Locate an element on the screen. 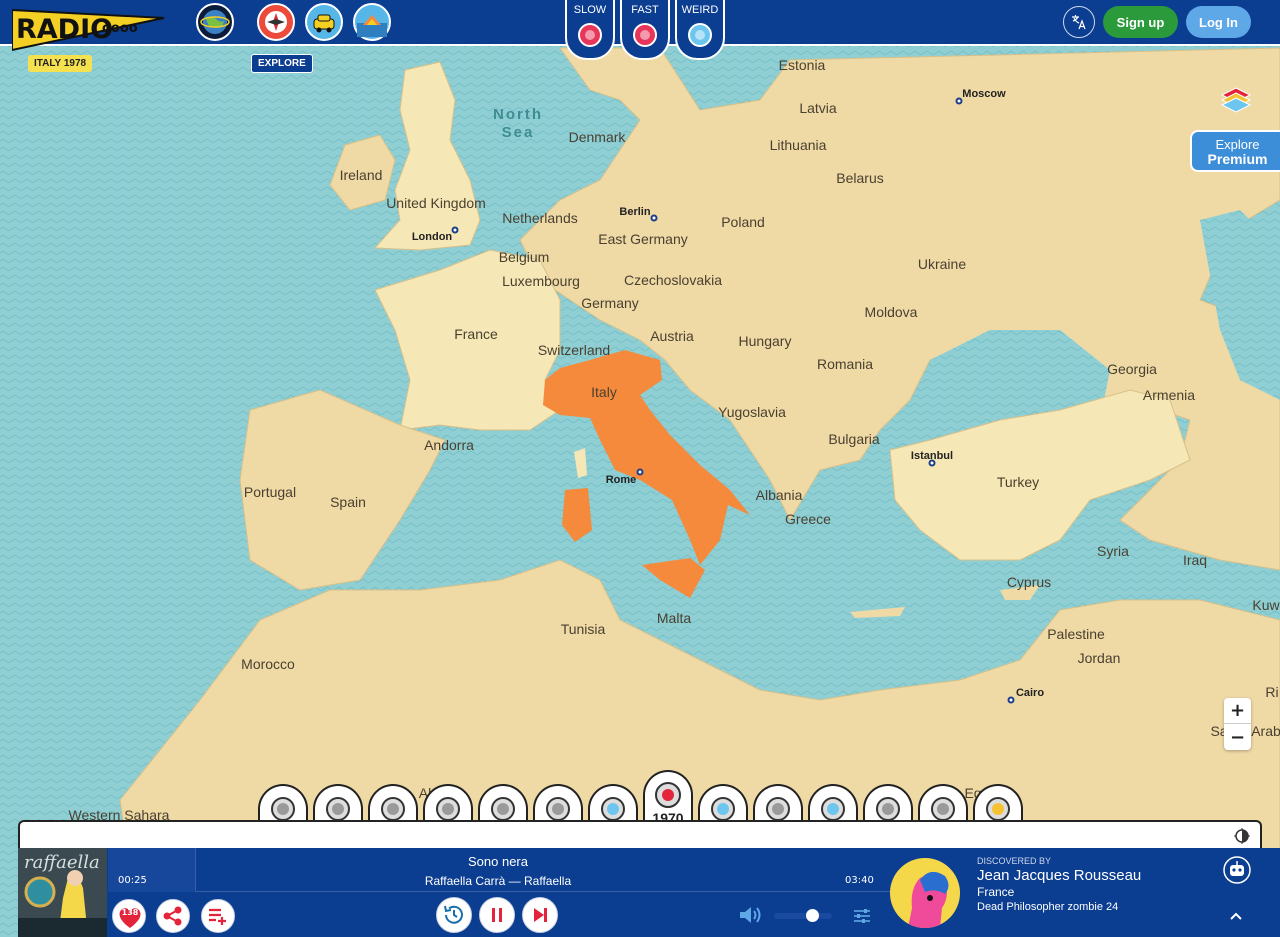 This screenshot has width=1280, height=937. svg-text: oooo is located at coordinates (120, 28).